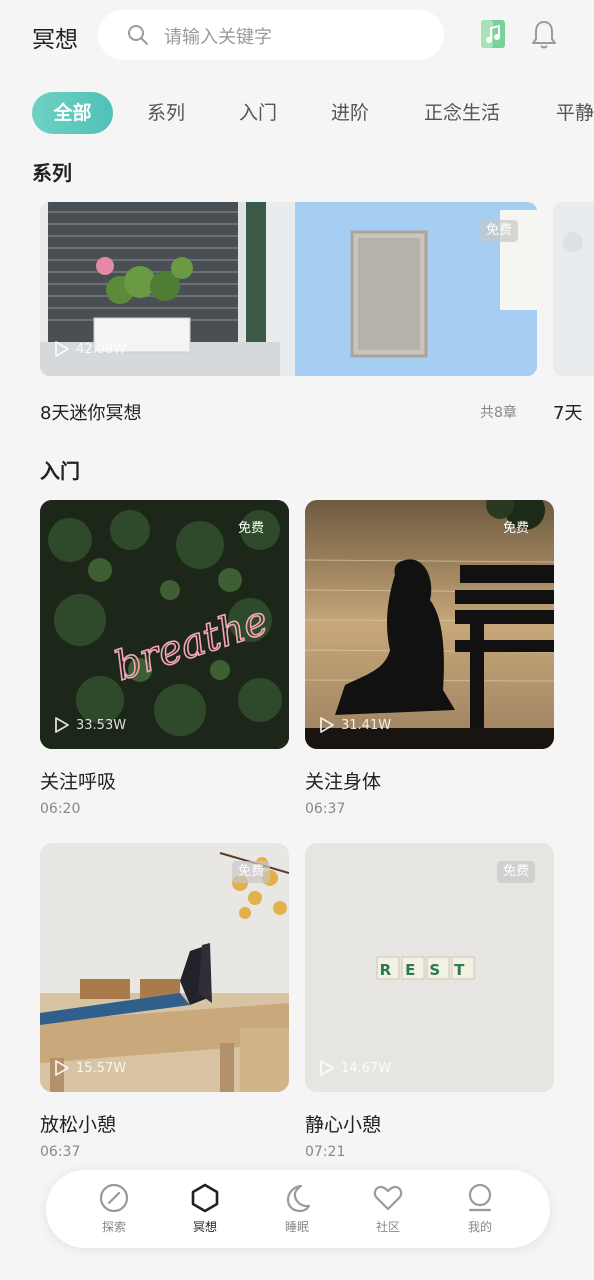 This screenshot has width=594, height=1280. I want to click on bottom-nav: 探索 冥想 睡眠 社区 我的, so click(298, 1209).